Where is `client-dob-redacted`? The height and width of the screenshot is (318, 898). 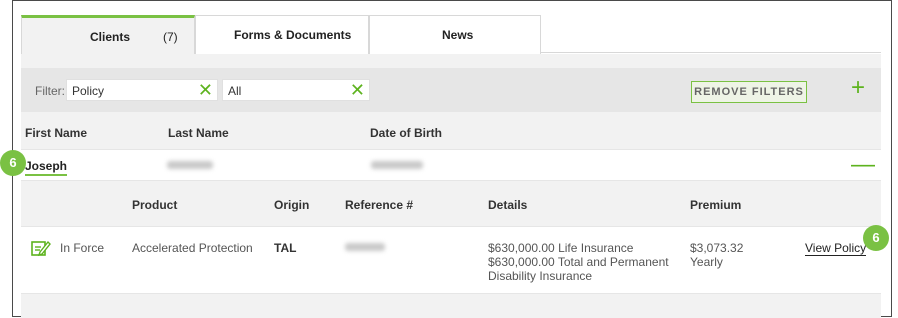 client-dob-redacted is located at coordinates (397, 165).